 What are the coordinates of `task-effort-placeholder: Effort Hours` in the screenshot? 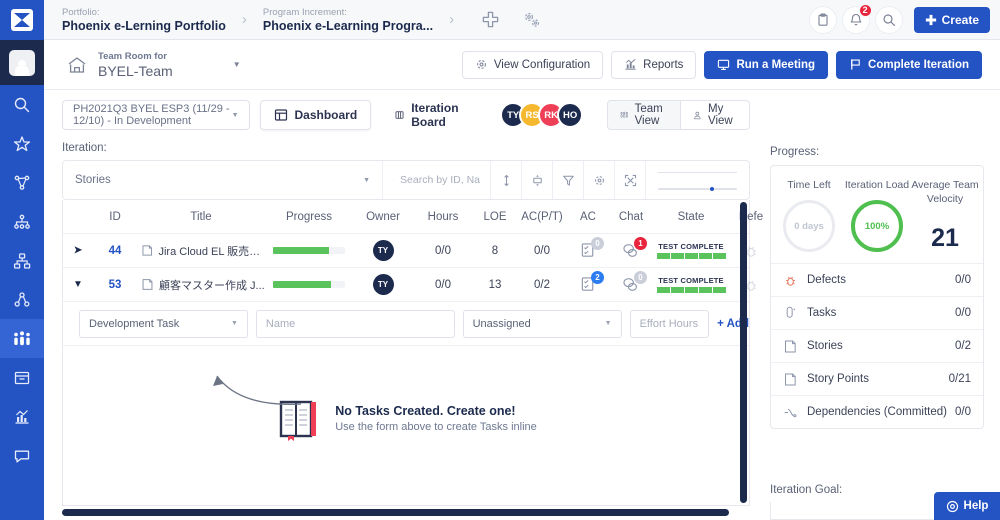 It's located at (669, 323).